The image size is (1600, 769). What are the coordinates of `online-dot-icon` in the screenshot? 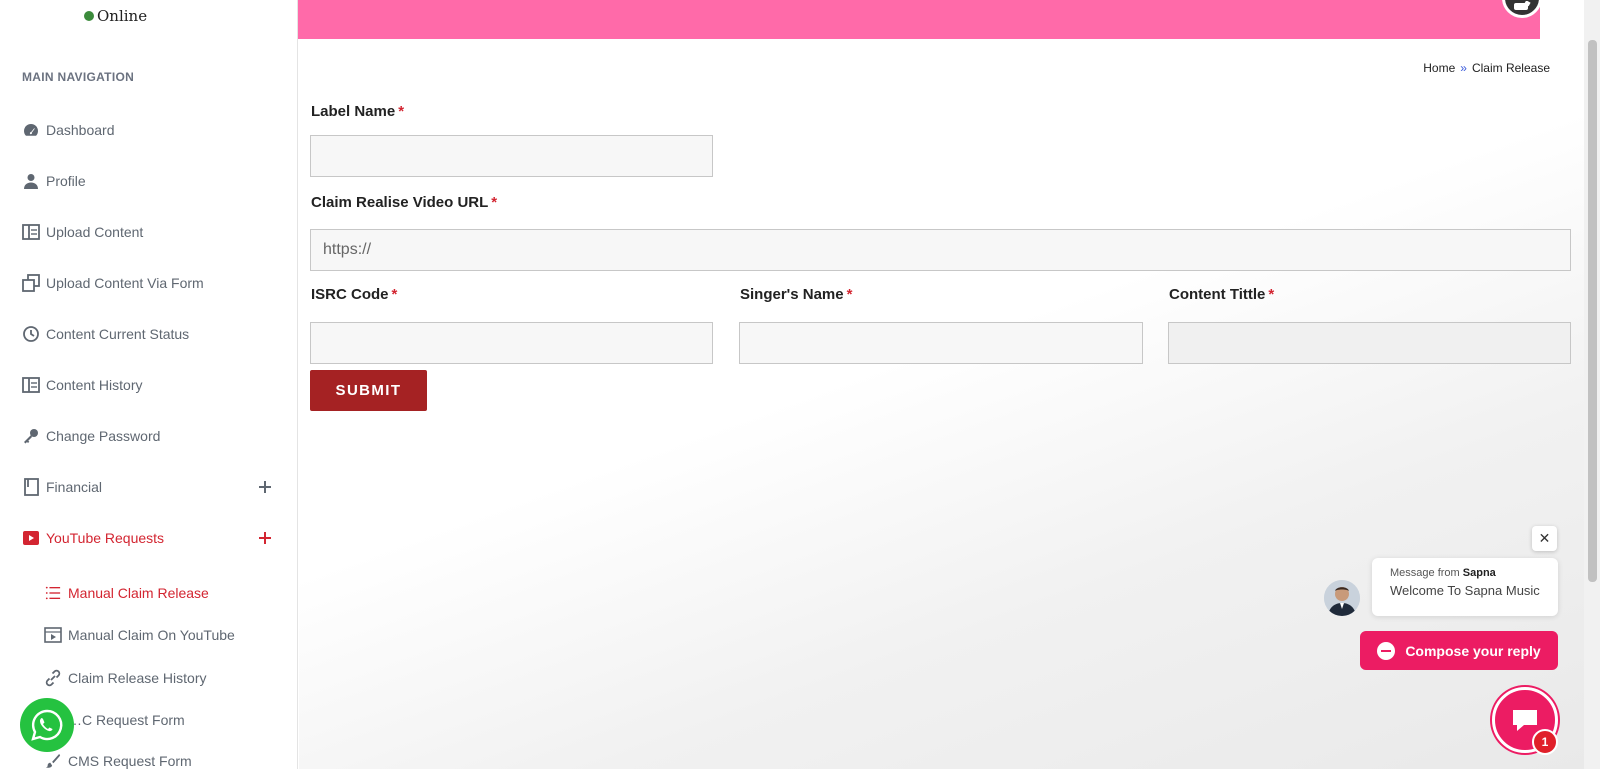 It's located at (89, 16).